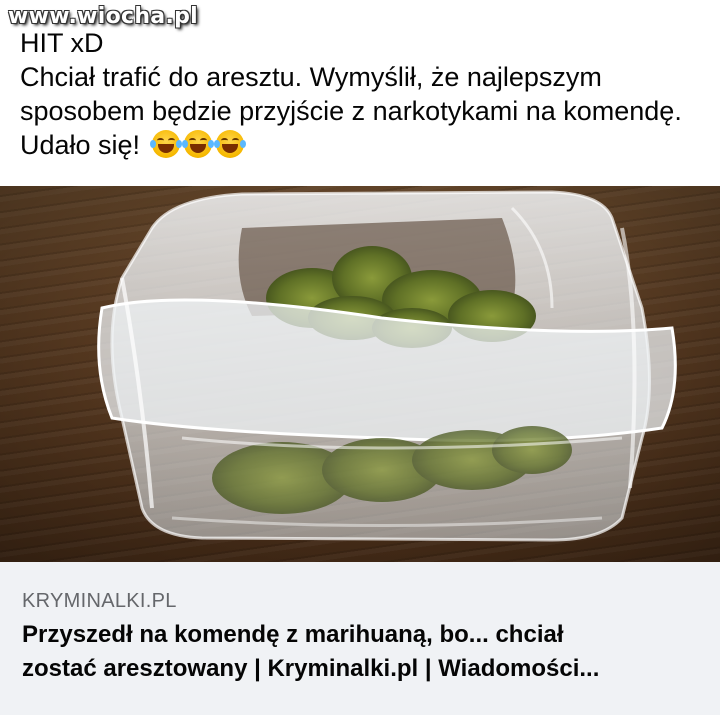  Describe the element at coordinates (99, 601) in the screenshot. I see `link-preview-domain: KRYMINALKI.PL` at that location.